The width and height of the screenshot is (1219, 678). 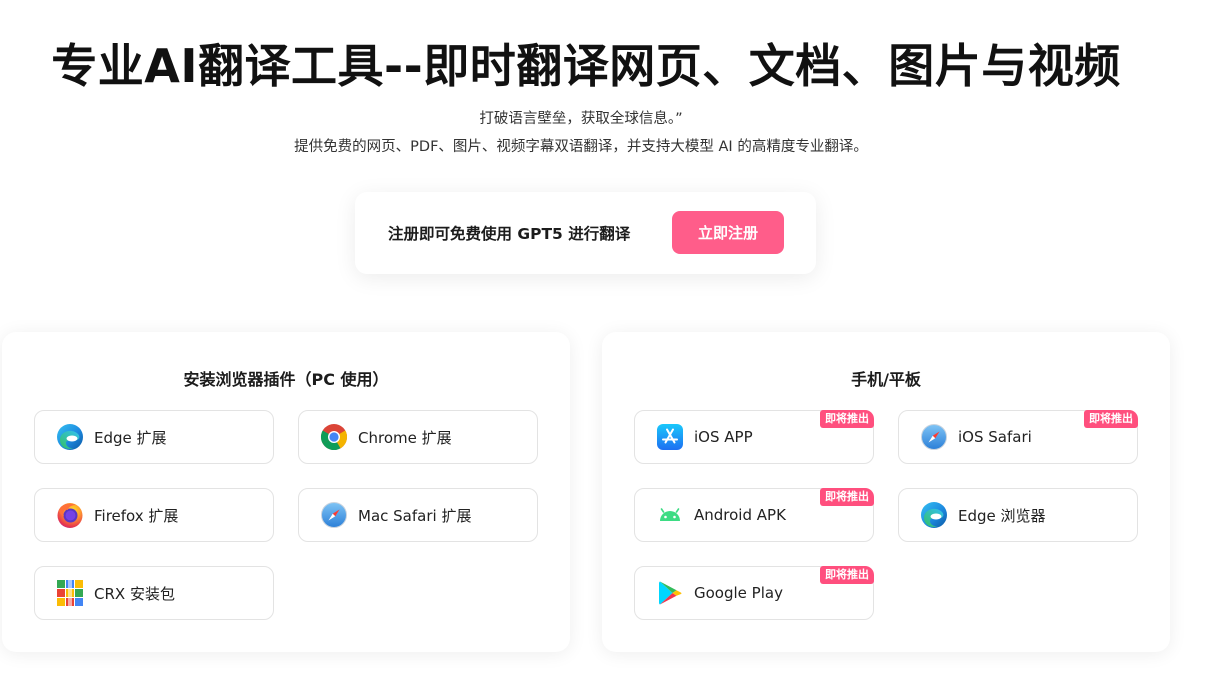 What do you see at coordinates (670, 515) in the screenshot?
I see `android-icon` at bounding box center [670, 515].